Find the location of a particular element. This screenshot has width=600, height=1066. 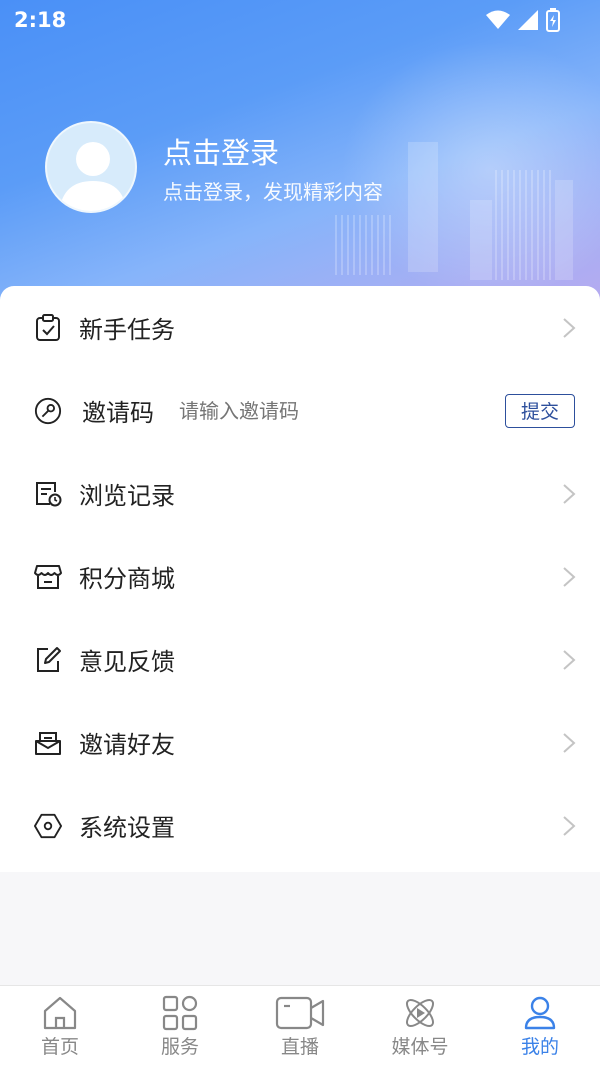

bottom-tab-bar: 首页 服务 直播 媒体号 我的 is located at coordinates (300, 1025).